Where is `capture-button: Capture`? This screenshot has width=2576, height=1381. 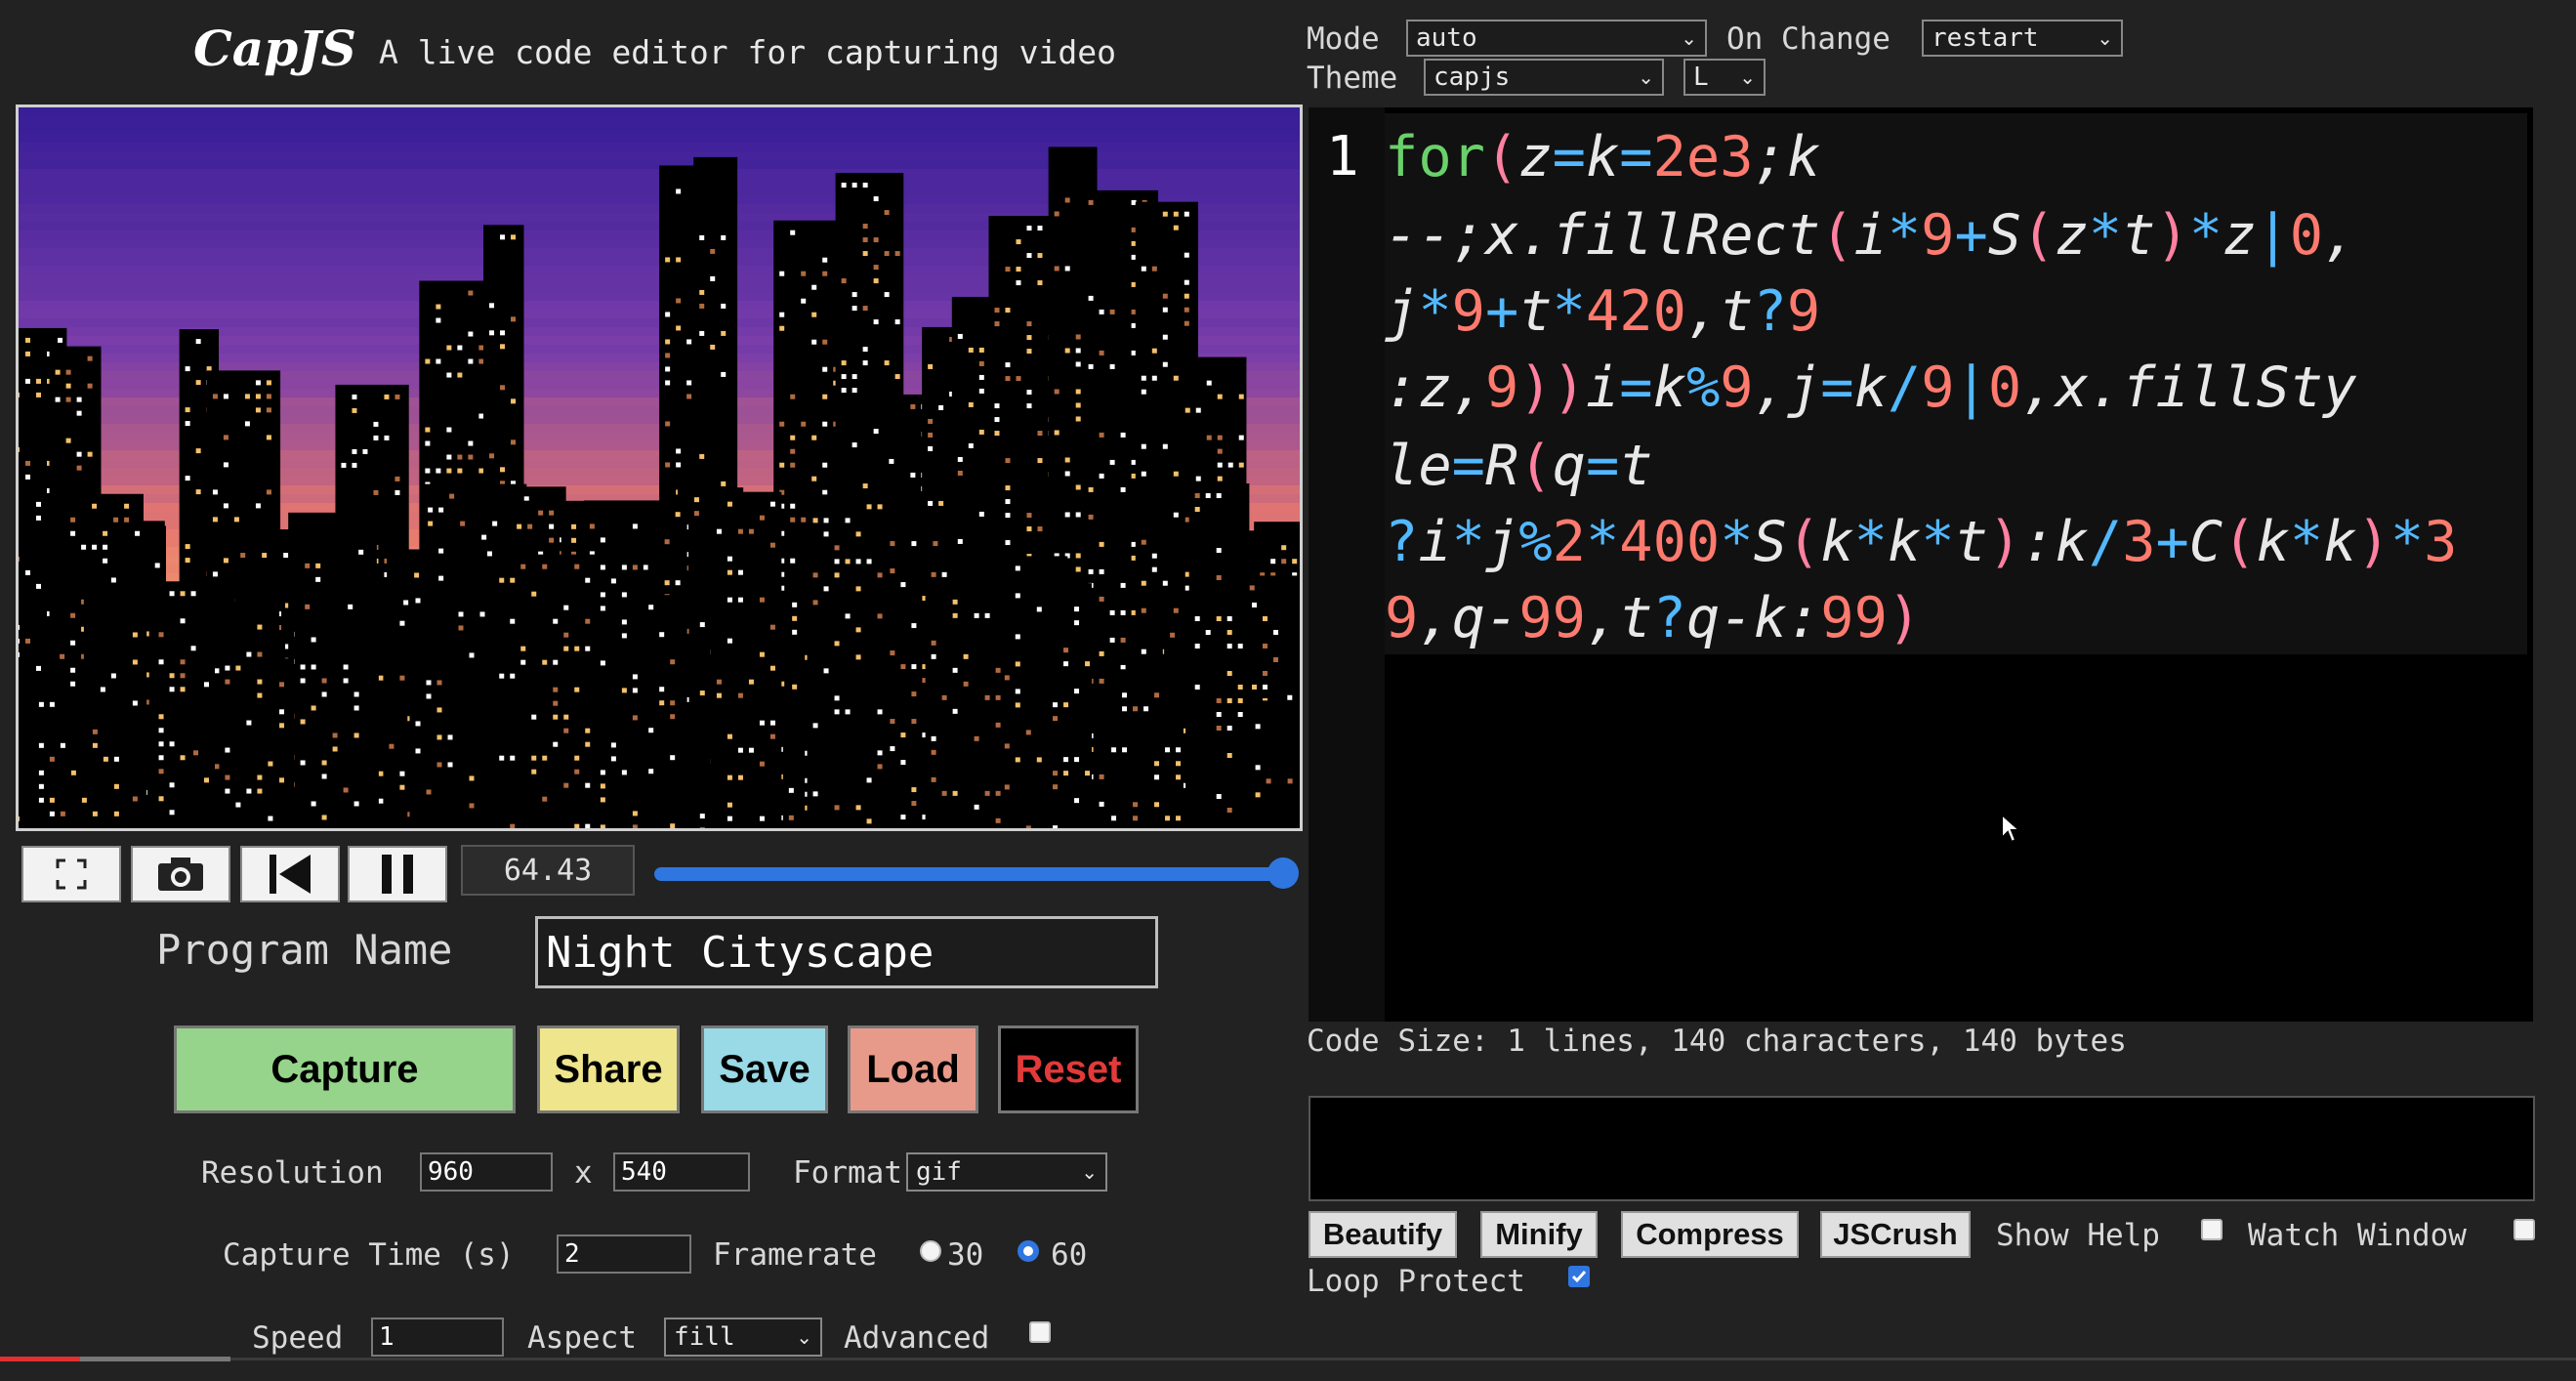
capture-button: Capture is located at coordinates (345, 1069).